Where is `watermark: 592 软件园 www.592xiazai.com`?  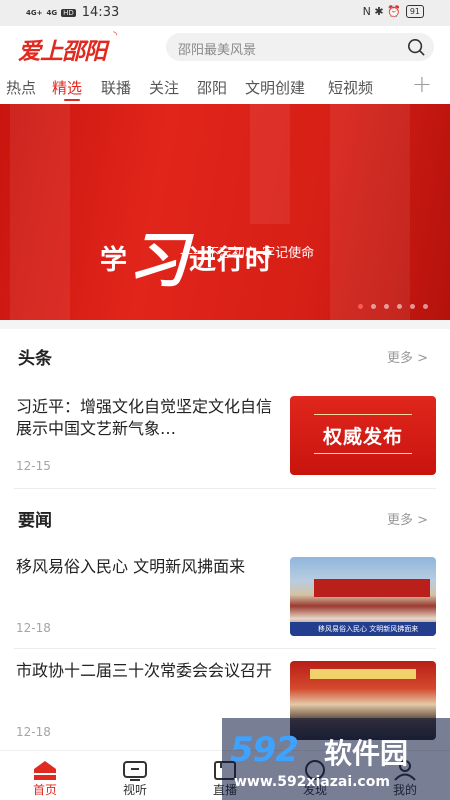
watermark: 592 软件园 www.592xiazai.com is located at coordinates (336, 759).